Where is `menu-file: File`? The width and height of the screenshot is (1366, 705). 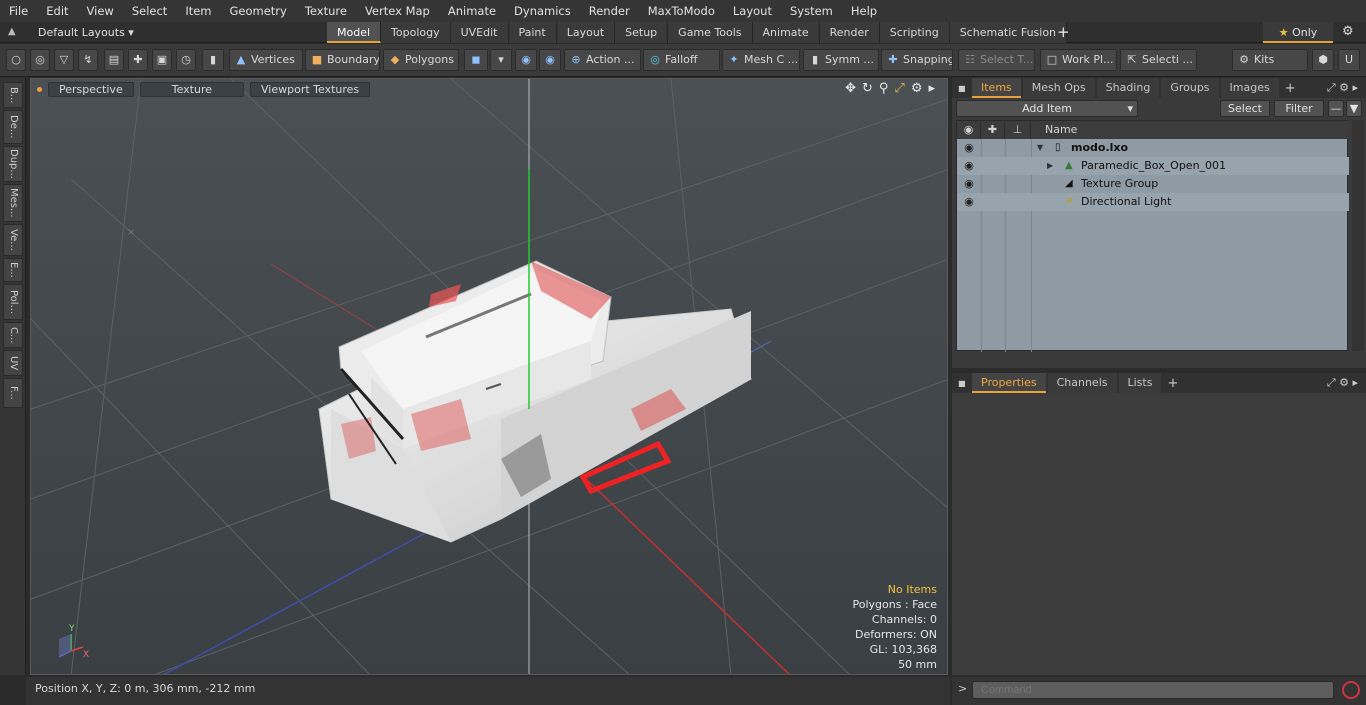 menu-file: File is located at coordinates (18, 11).